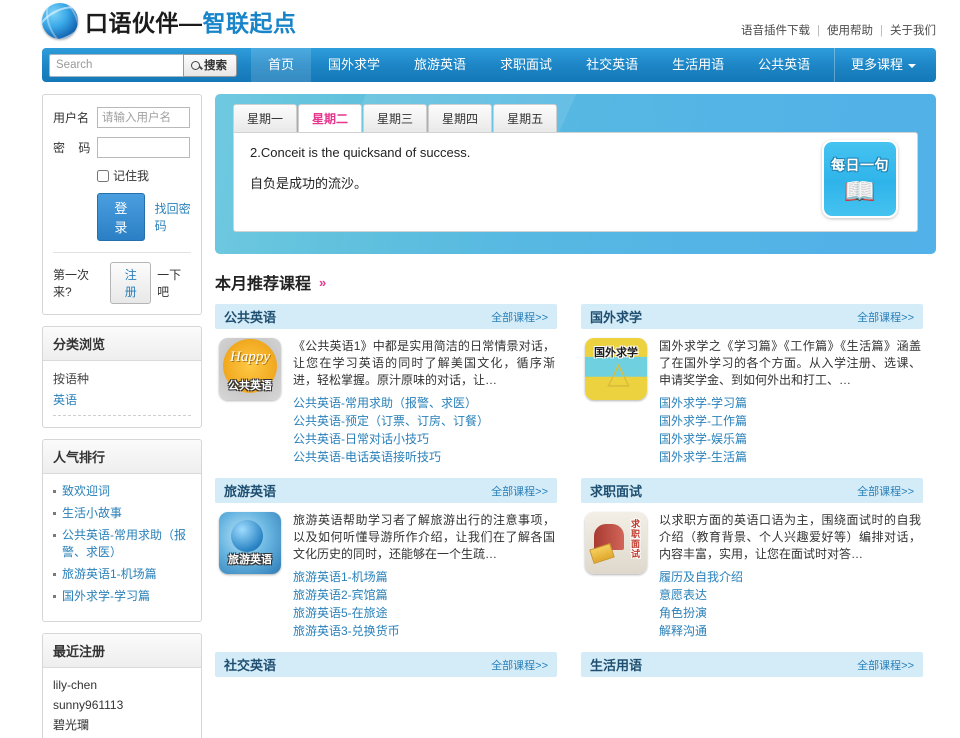 This screenshot has width=960, height=738. What do you see at coordinates (210, 65) in the screenshot?
I see `search-button: 搜索` at bounding box center [210, 65].